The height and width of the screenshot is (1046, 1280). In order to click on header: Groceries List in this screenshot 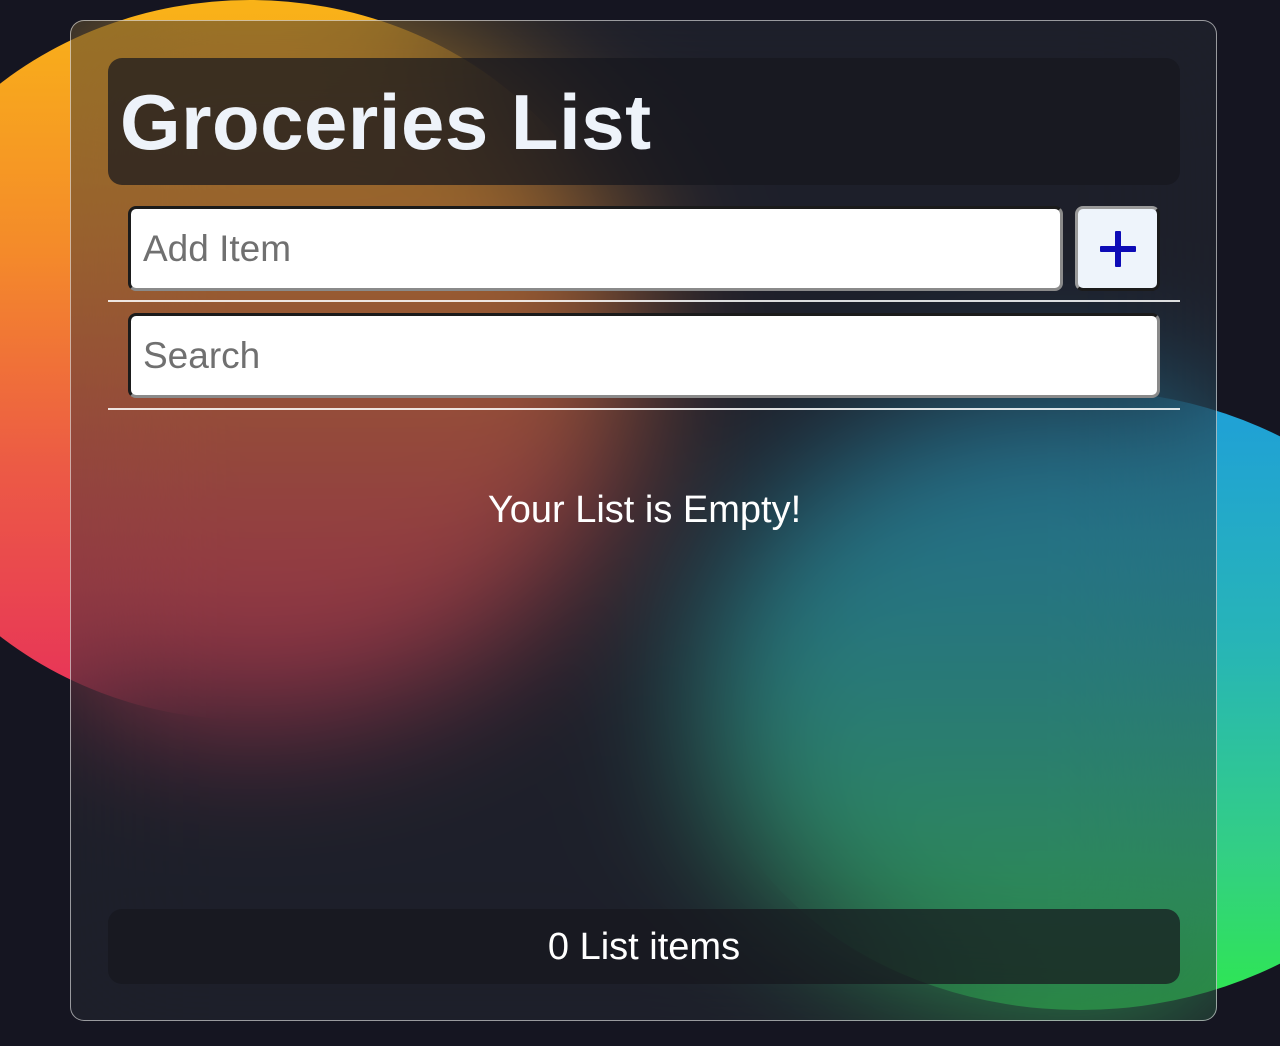, I will do `click(644, 121)`.